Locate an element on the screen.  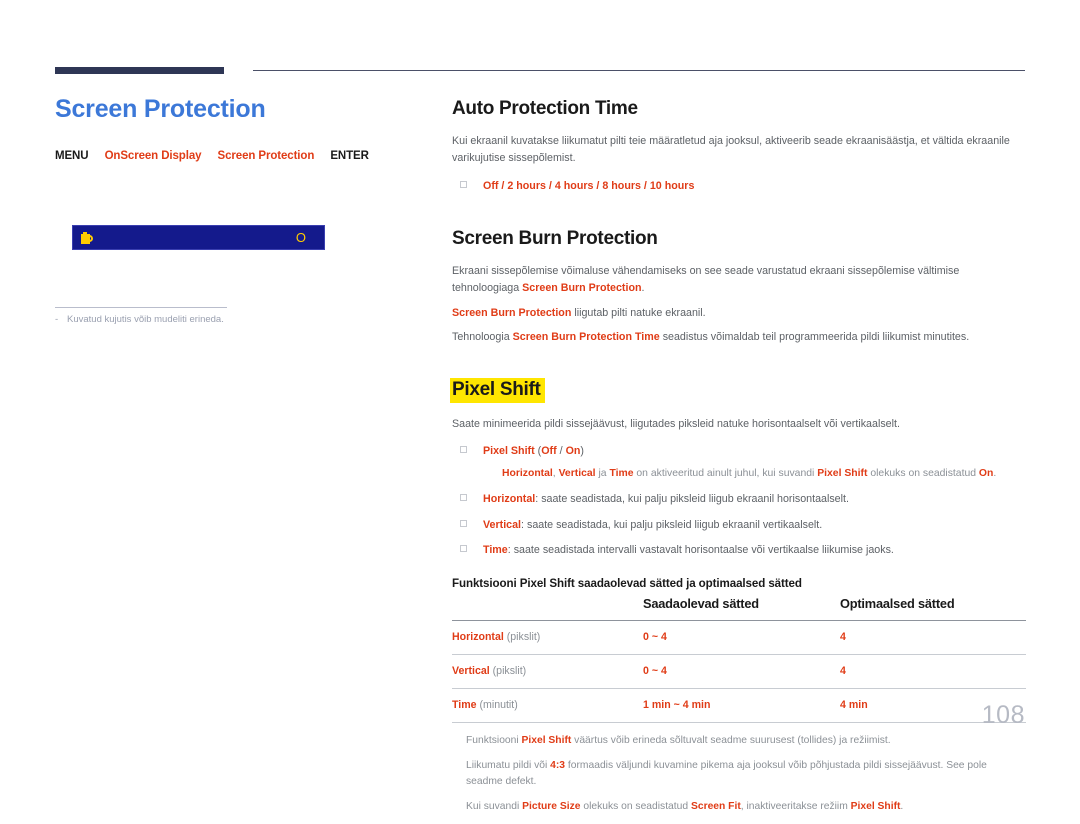
page-title: Screen Protection is located at coordinates (160, 109).